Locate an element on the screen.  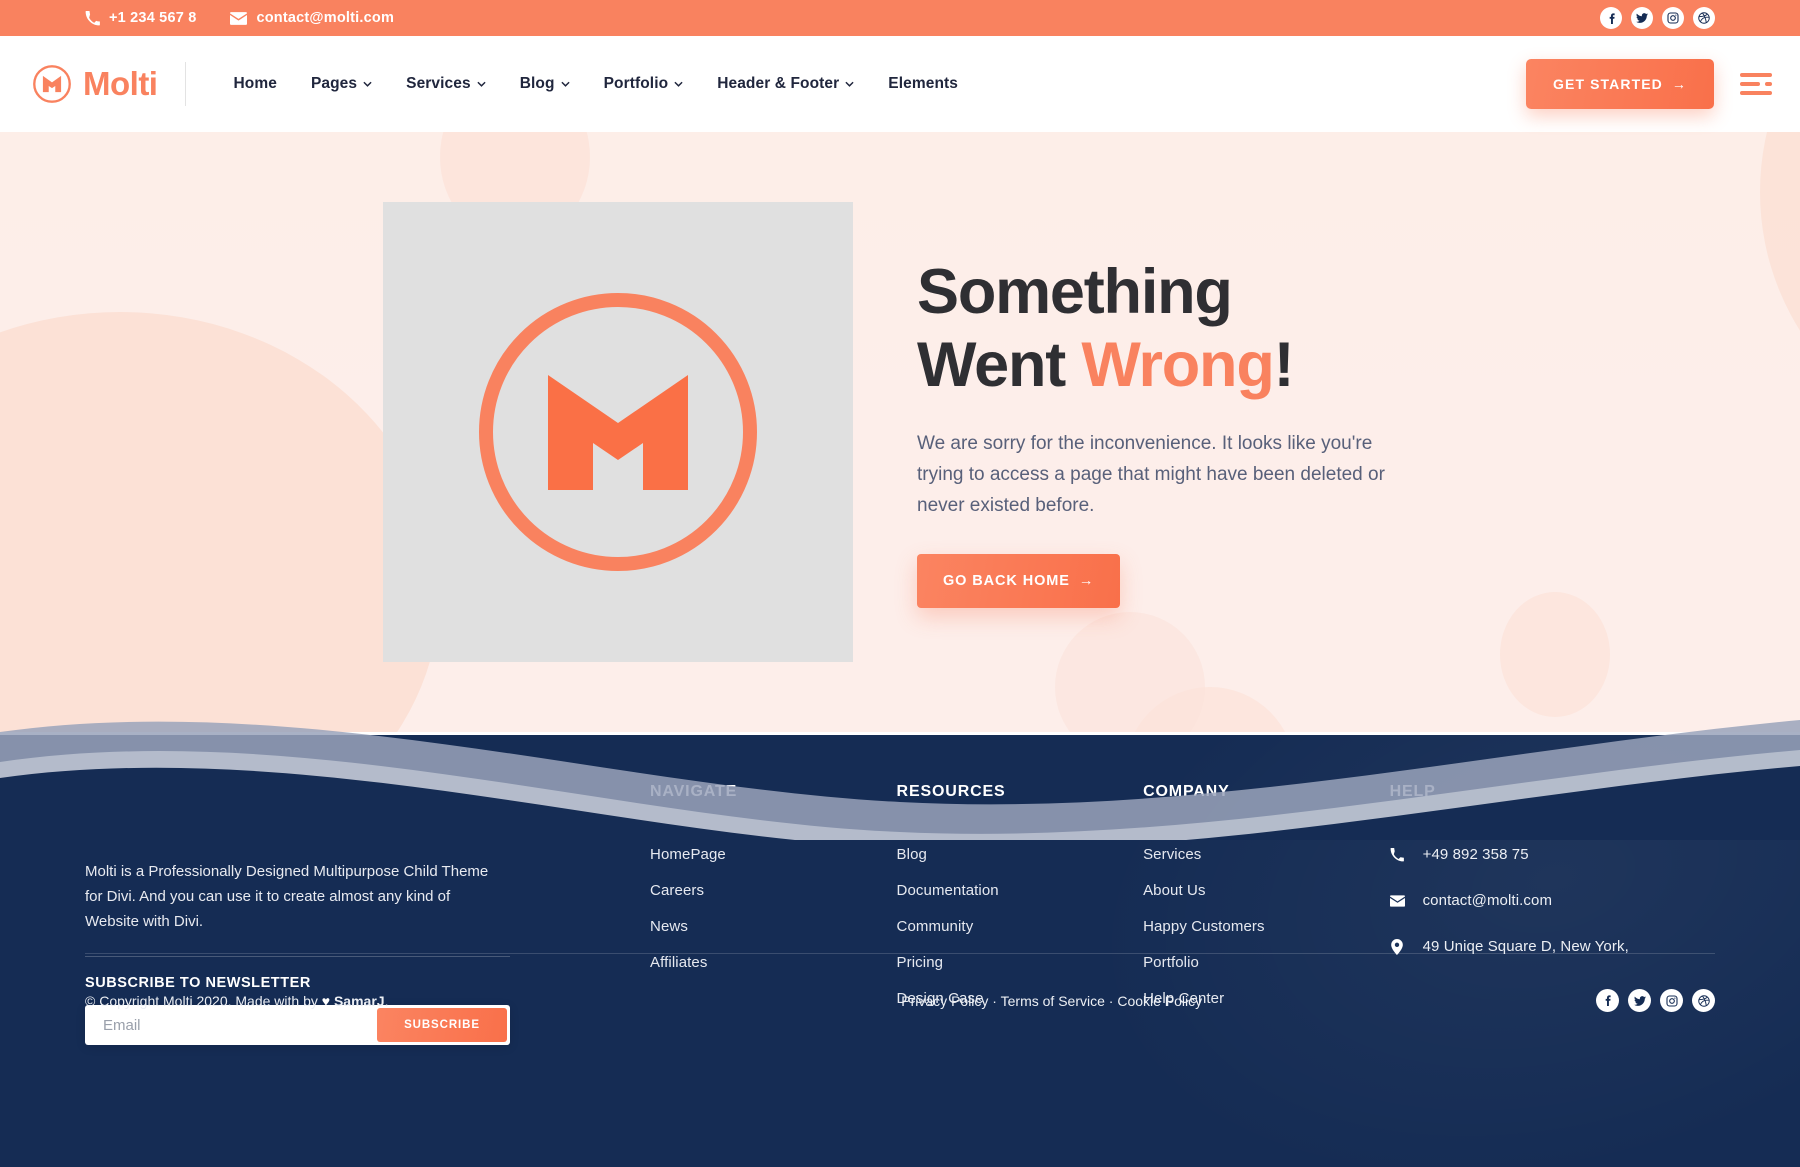
hamburger-bar-middle is located at coordinates (1756, 84).